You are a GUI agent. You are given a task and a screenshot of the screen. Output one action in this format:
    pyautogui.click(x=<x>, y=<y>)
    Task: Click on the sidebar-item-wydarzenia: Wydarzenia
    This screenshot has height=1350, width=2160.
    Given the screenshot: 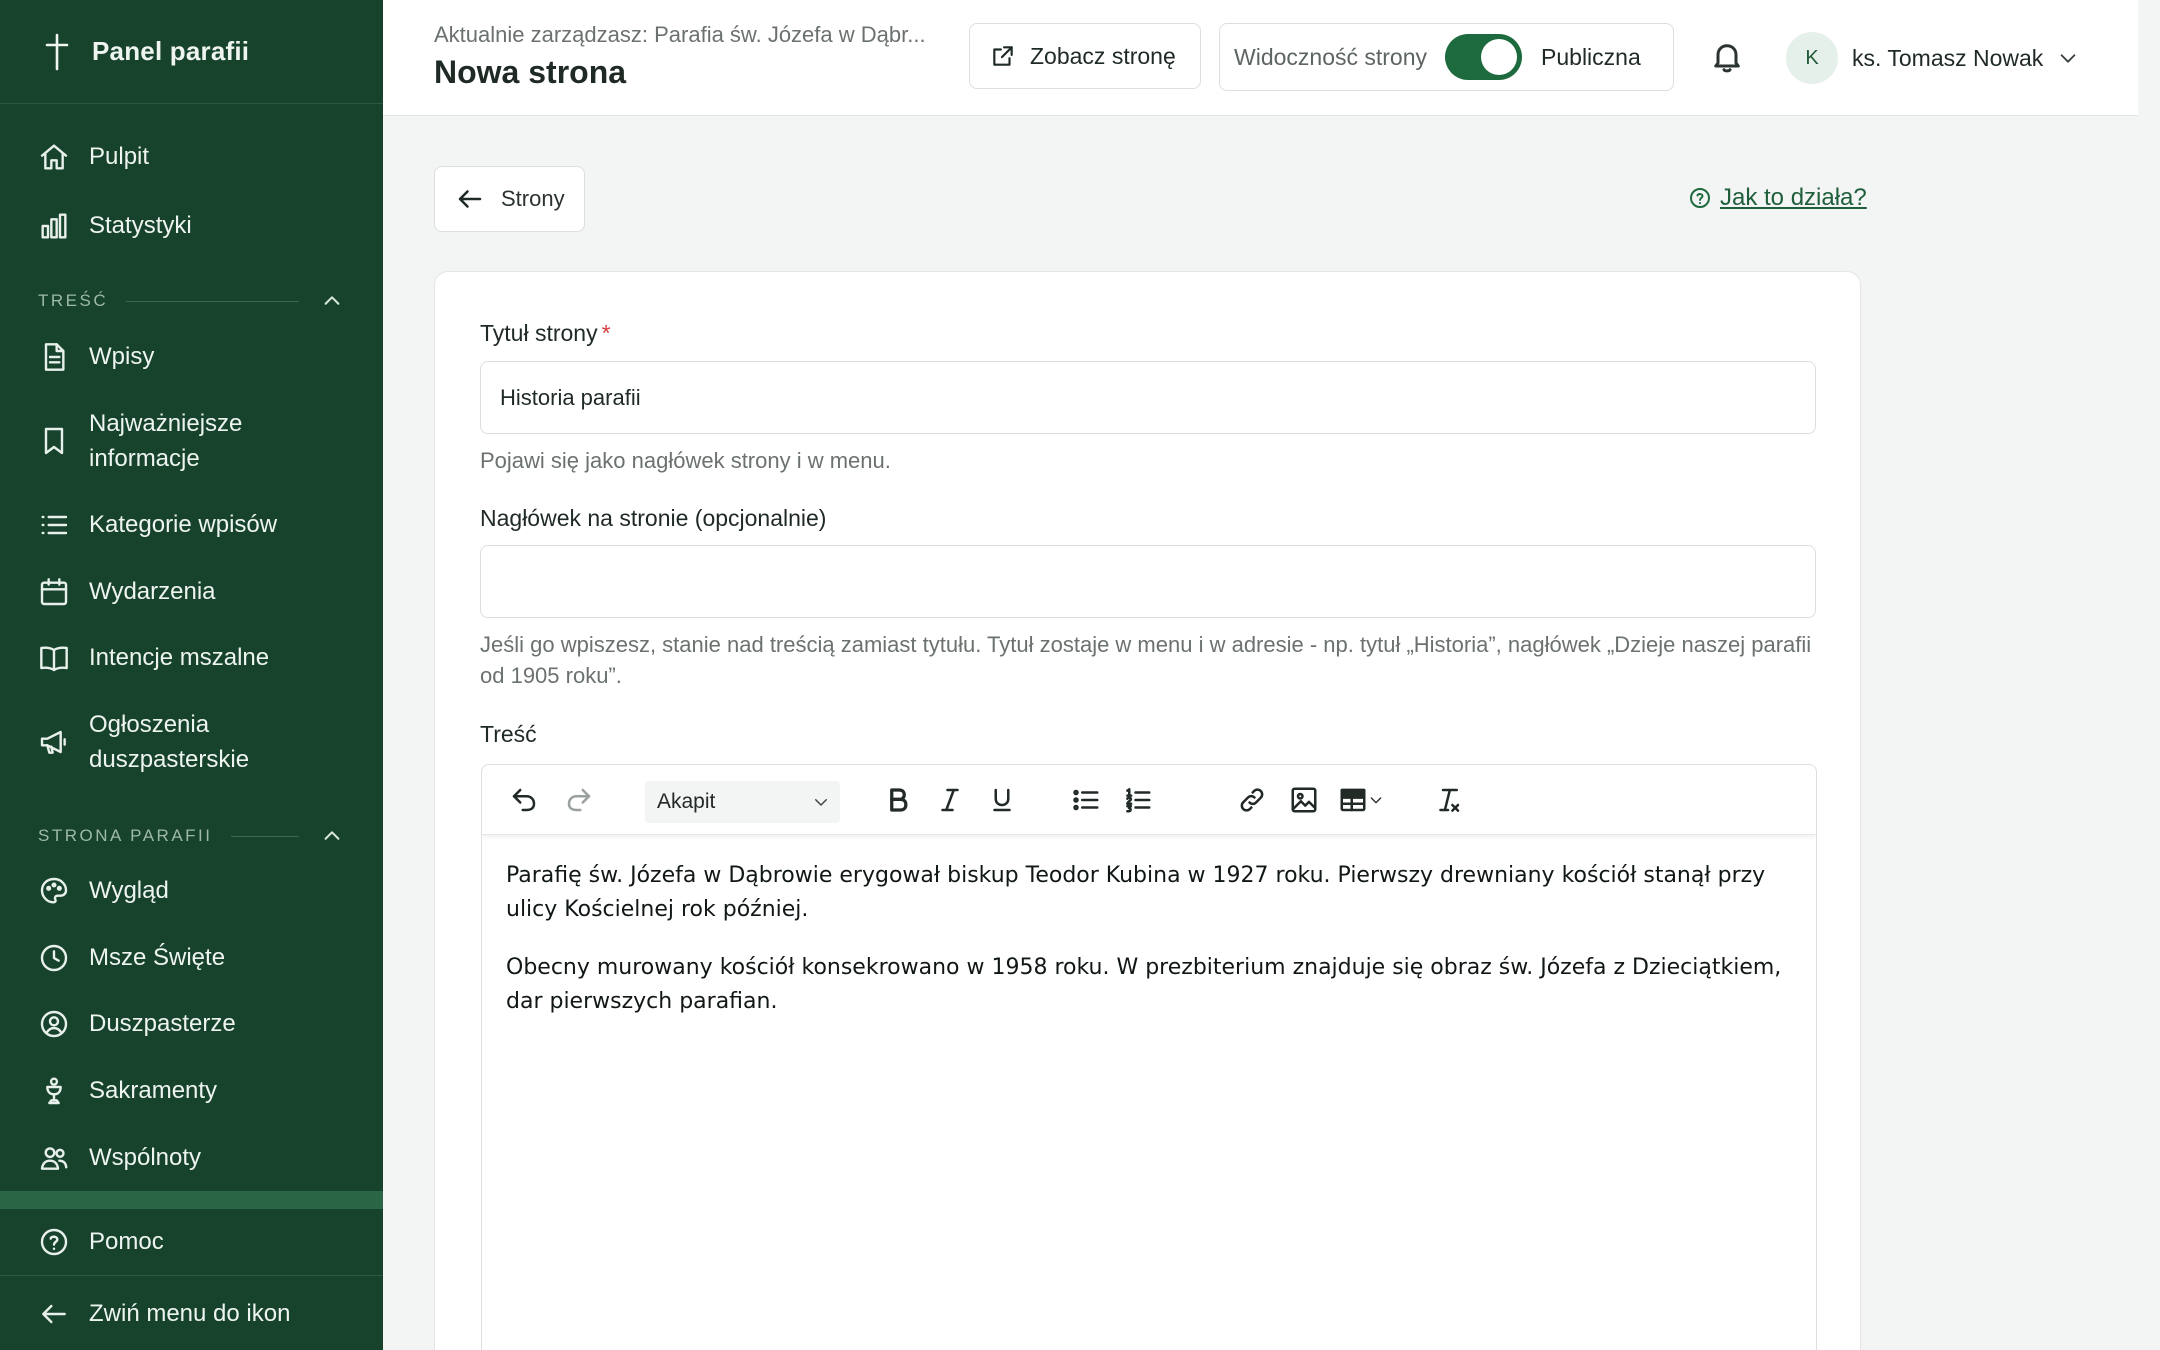 What is the action you would take?
    pyautogui.click(x=191, y=591)
    